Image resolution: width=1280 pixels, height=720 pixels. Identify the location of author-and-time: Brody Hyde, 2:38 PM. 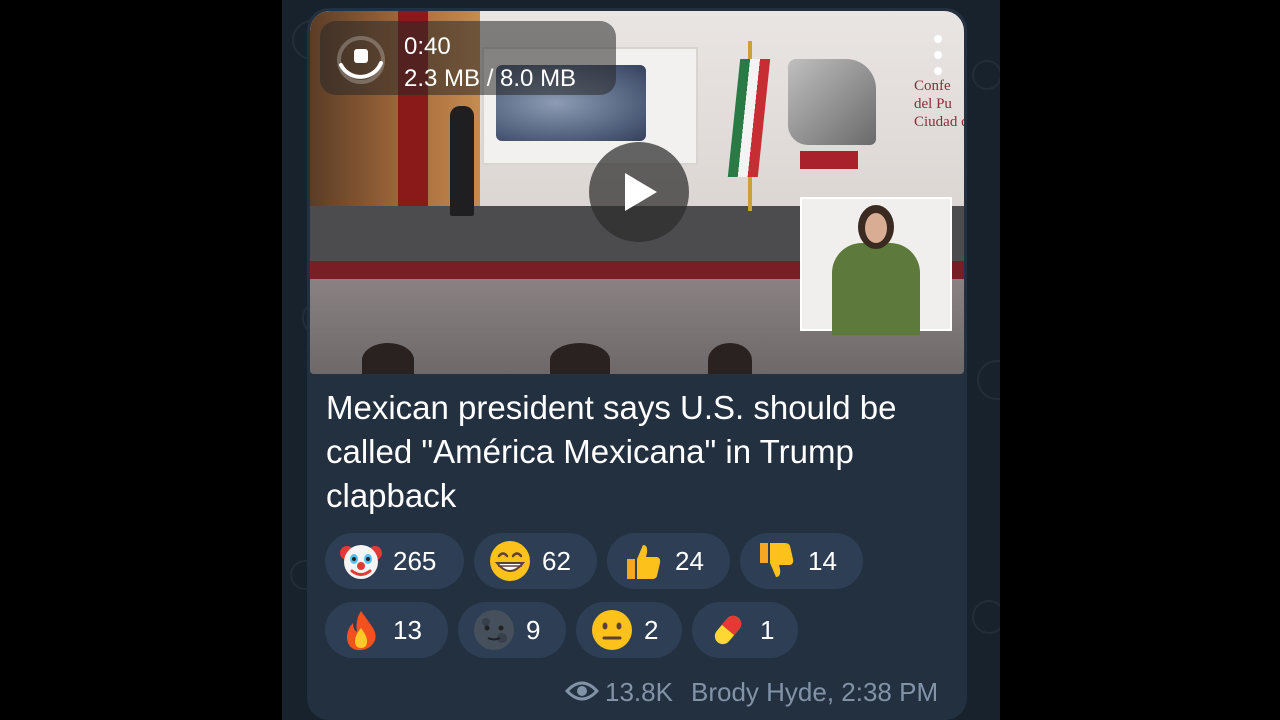
(815, 692).